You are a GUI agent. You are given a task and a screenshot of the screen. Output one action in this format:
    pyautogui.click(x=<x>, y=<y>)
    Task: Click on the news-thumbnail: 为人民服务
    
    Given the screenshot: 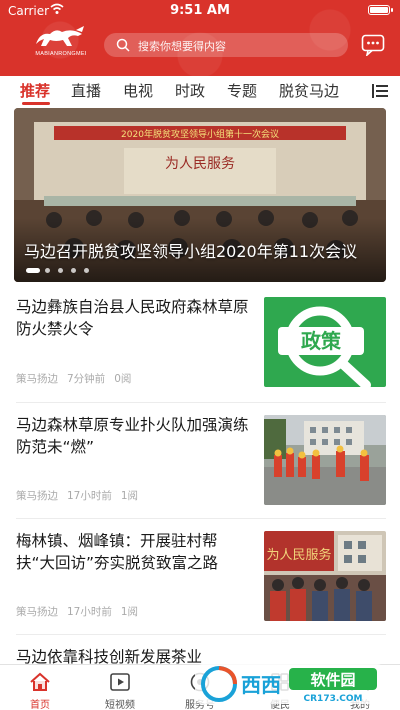 What is the action you would take?
    pyautogui.click(x=325, y=576)
    